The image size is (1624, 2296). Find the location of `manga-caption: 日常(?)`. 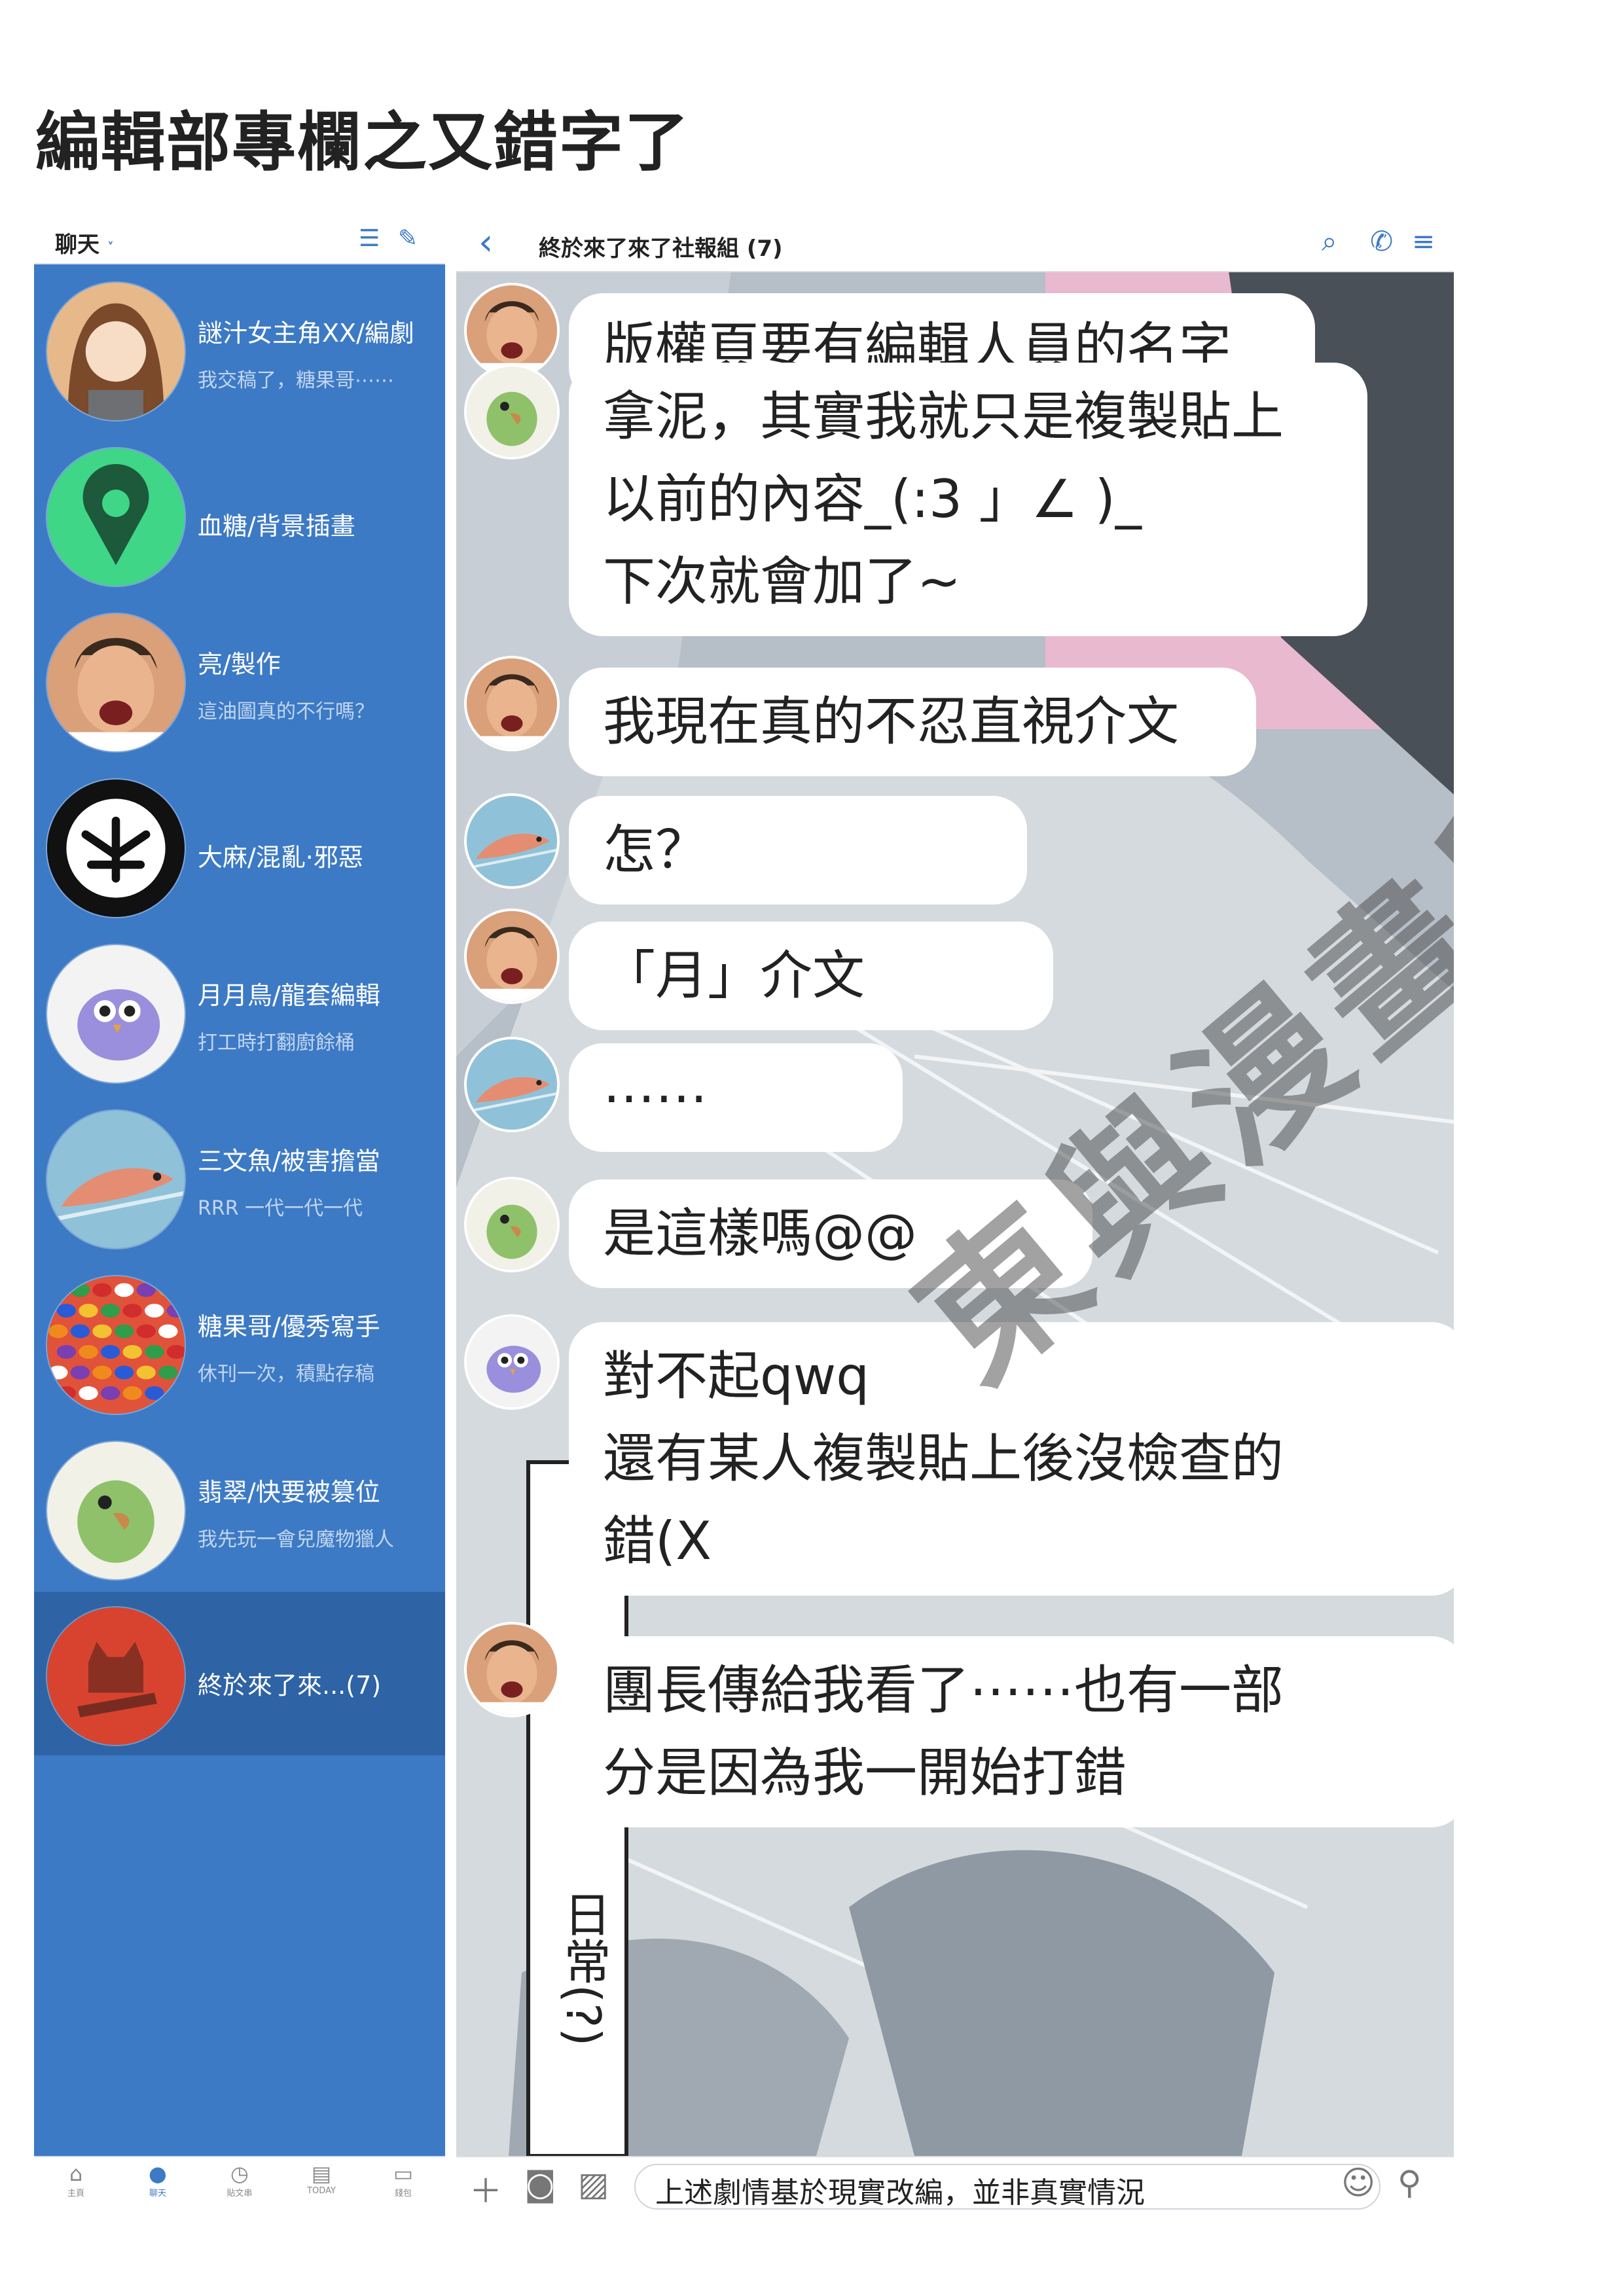

manga-caption: 日常(?) is located at coordinates (583, 1968).